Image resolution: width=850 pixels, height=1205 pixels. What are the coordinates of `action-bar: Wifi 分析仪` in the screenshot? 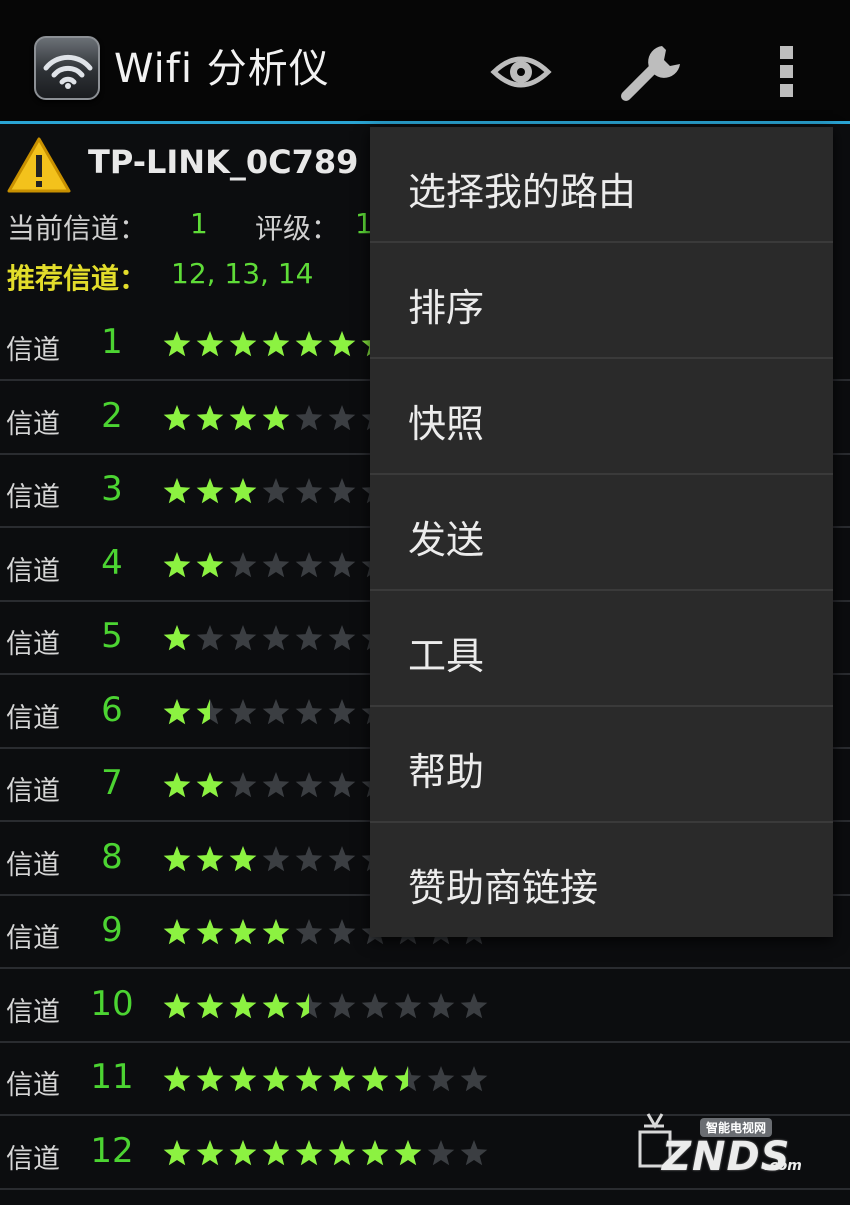 It's located at (425, 62).